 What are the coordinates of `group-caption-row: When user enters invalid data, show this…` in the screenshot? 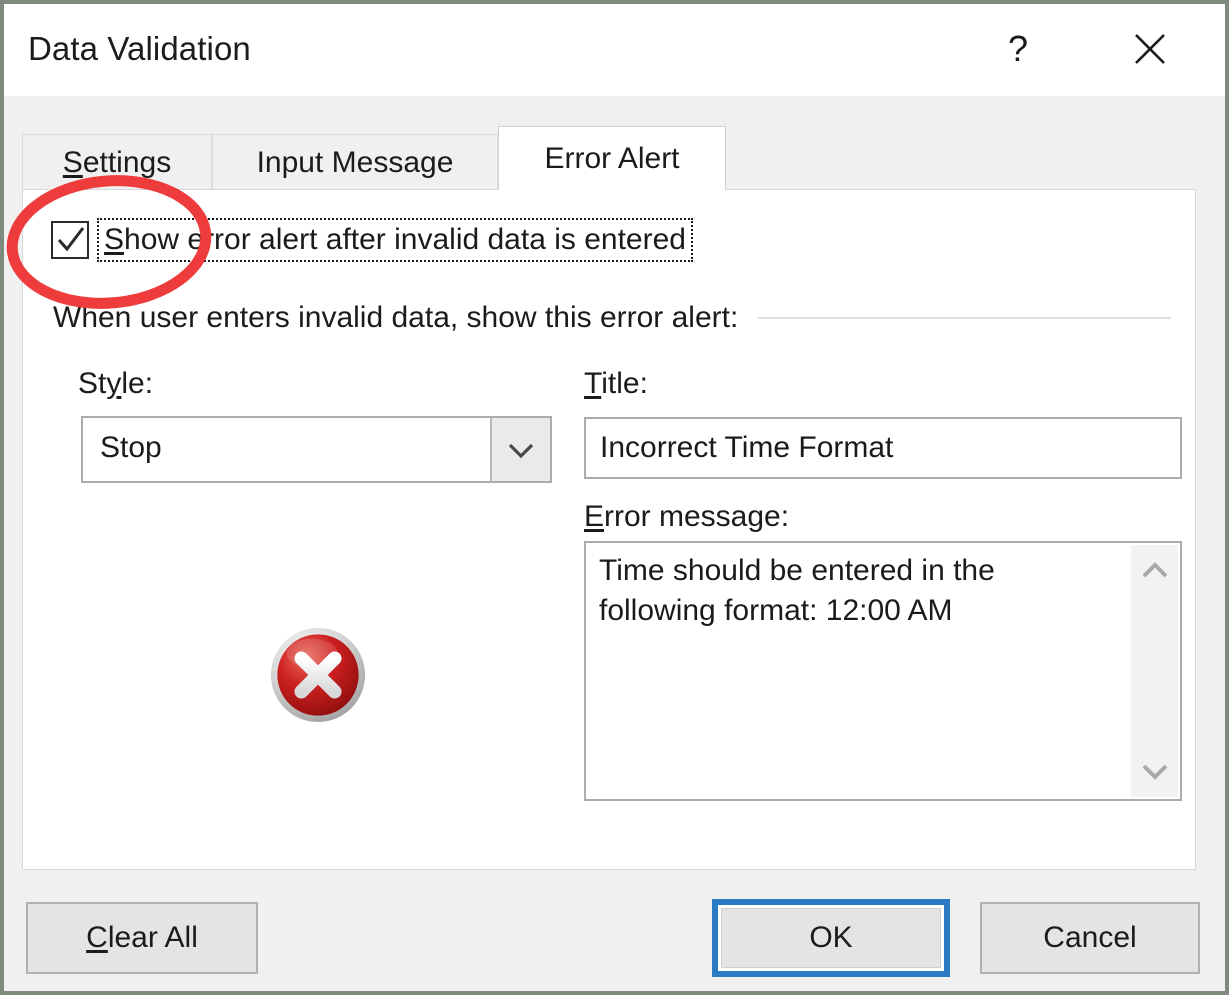 It's located at (612, 318).